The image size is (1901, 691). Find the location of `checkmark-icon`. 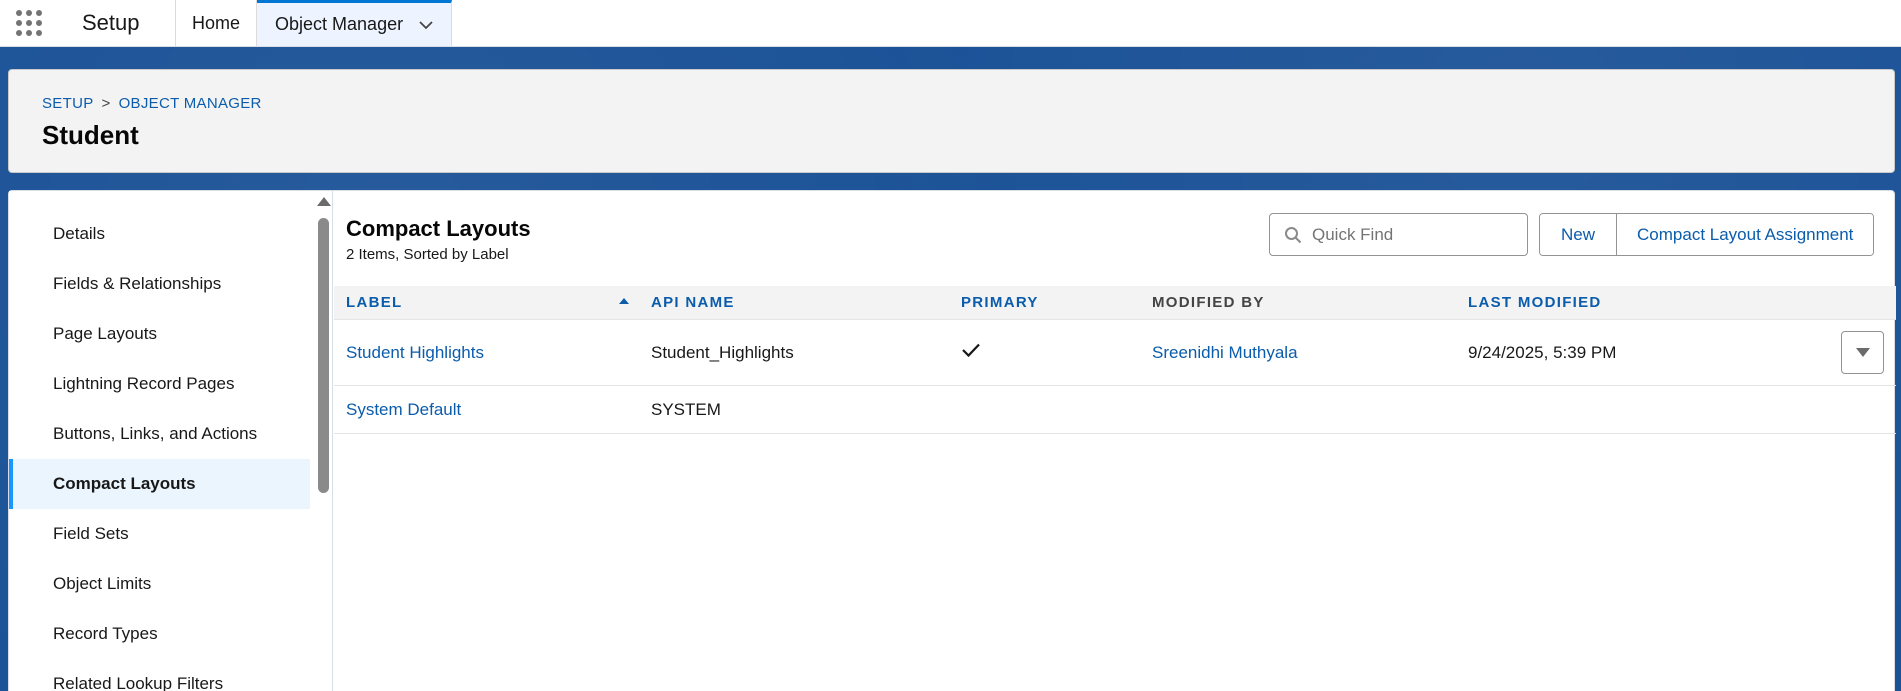

checkmark-icon is located at coordinates (971, 350).